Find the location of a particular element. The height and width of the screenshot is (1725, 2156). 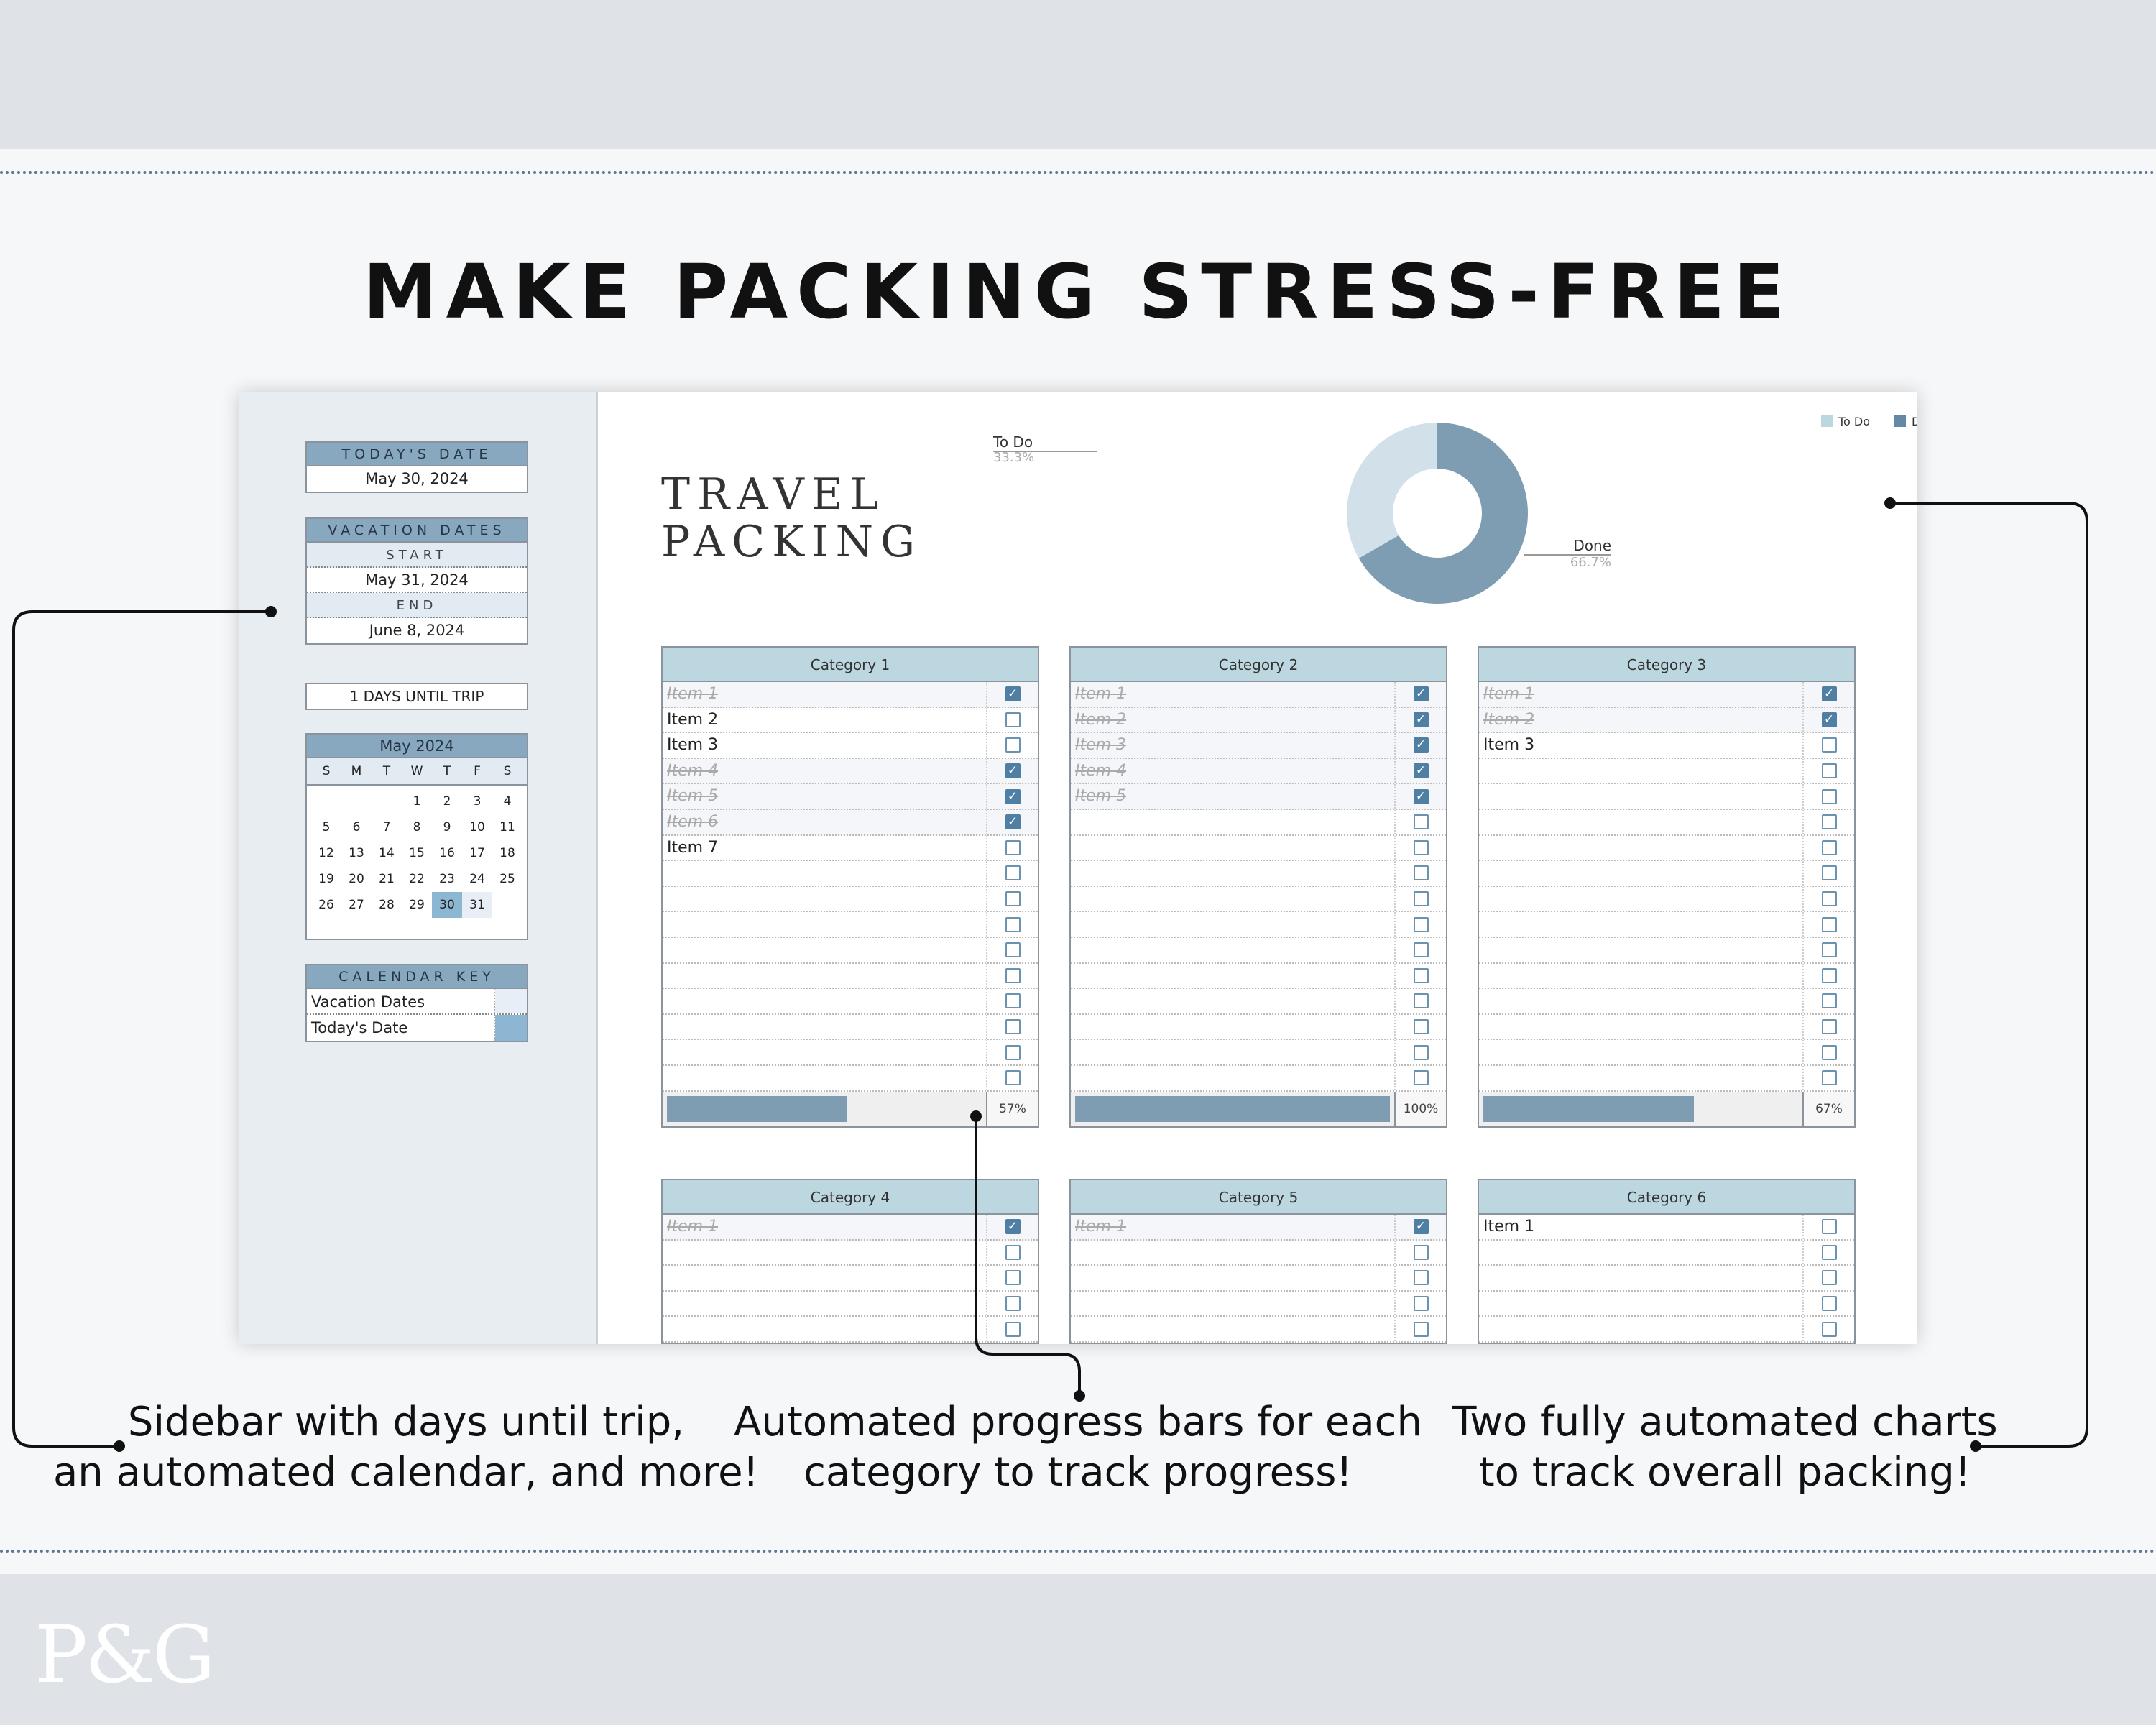

brand-logo: P&G is located at coordinates (125, 1655).